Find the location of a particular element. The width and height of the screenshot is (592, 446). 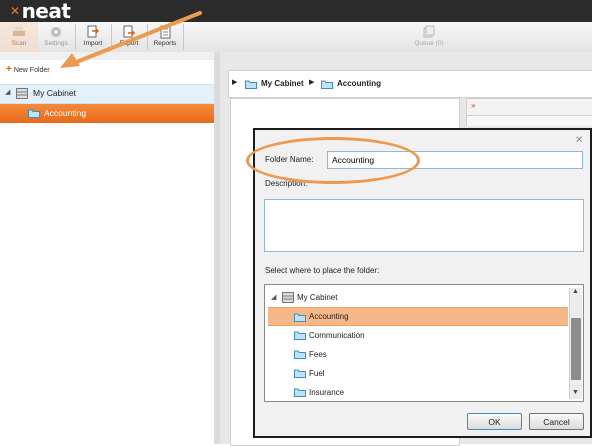

breadcrumb: ▶ My Cabinet ▶ Accounting is located at coordinates (410, 84).